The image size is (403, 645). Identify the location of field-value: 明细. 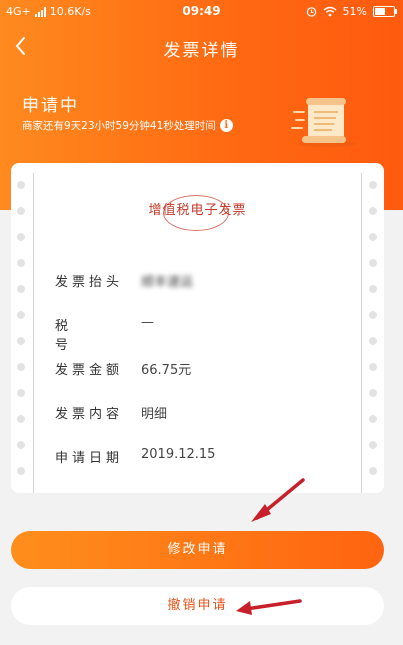
(154, 414).